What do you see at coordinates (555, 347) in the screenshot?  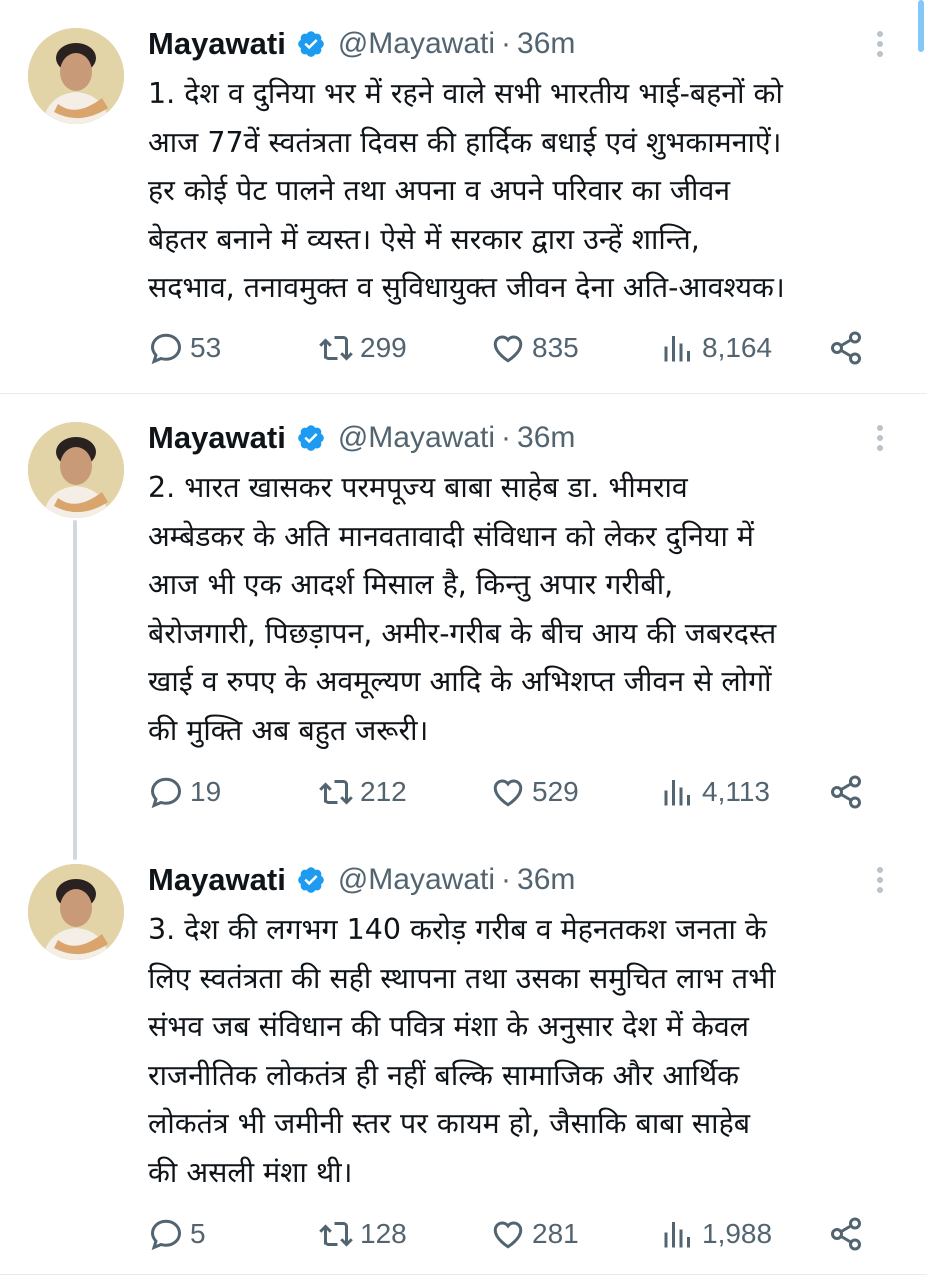 I see `like-count: 835` at bounding box center [555, 347].